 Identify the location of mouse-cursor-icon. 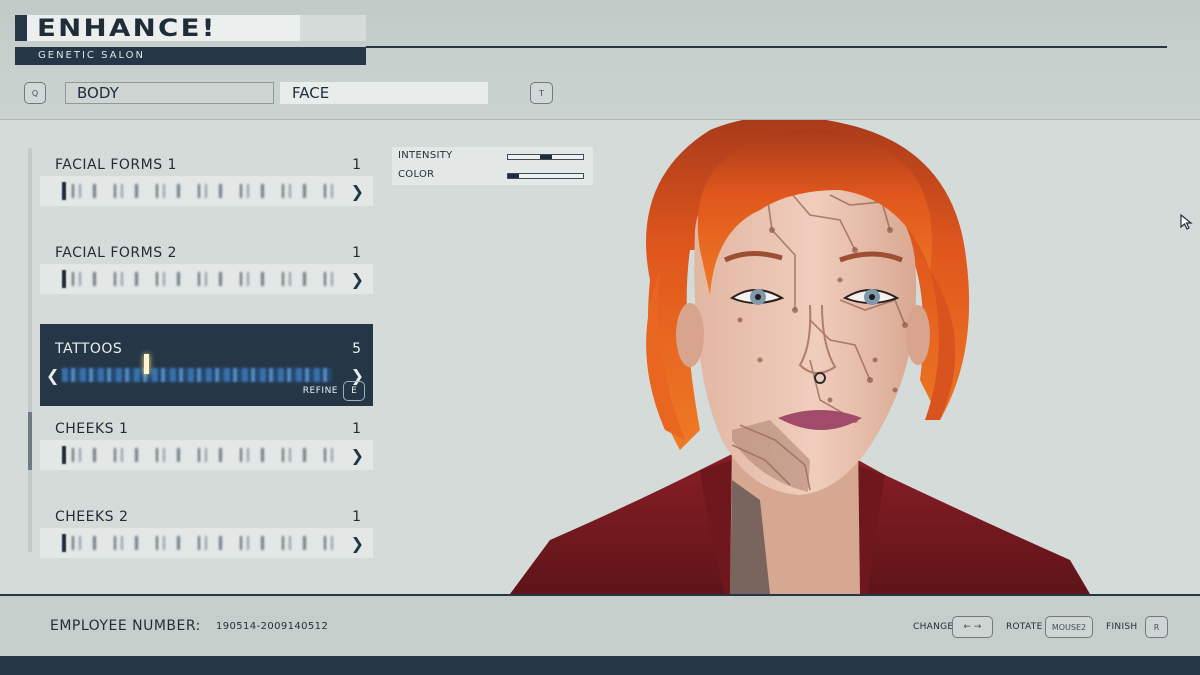
(1186, 222).